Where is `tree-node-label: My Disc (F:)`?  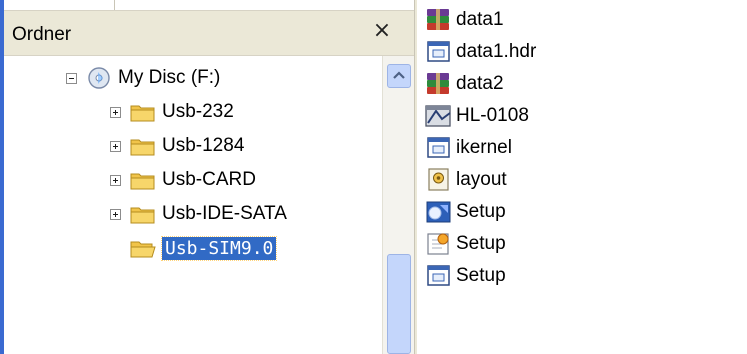 tree-node-label: My Disc (F:) is located at coordinates (169, 77).